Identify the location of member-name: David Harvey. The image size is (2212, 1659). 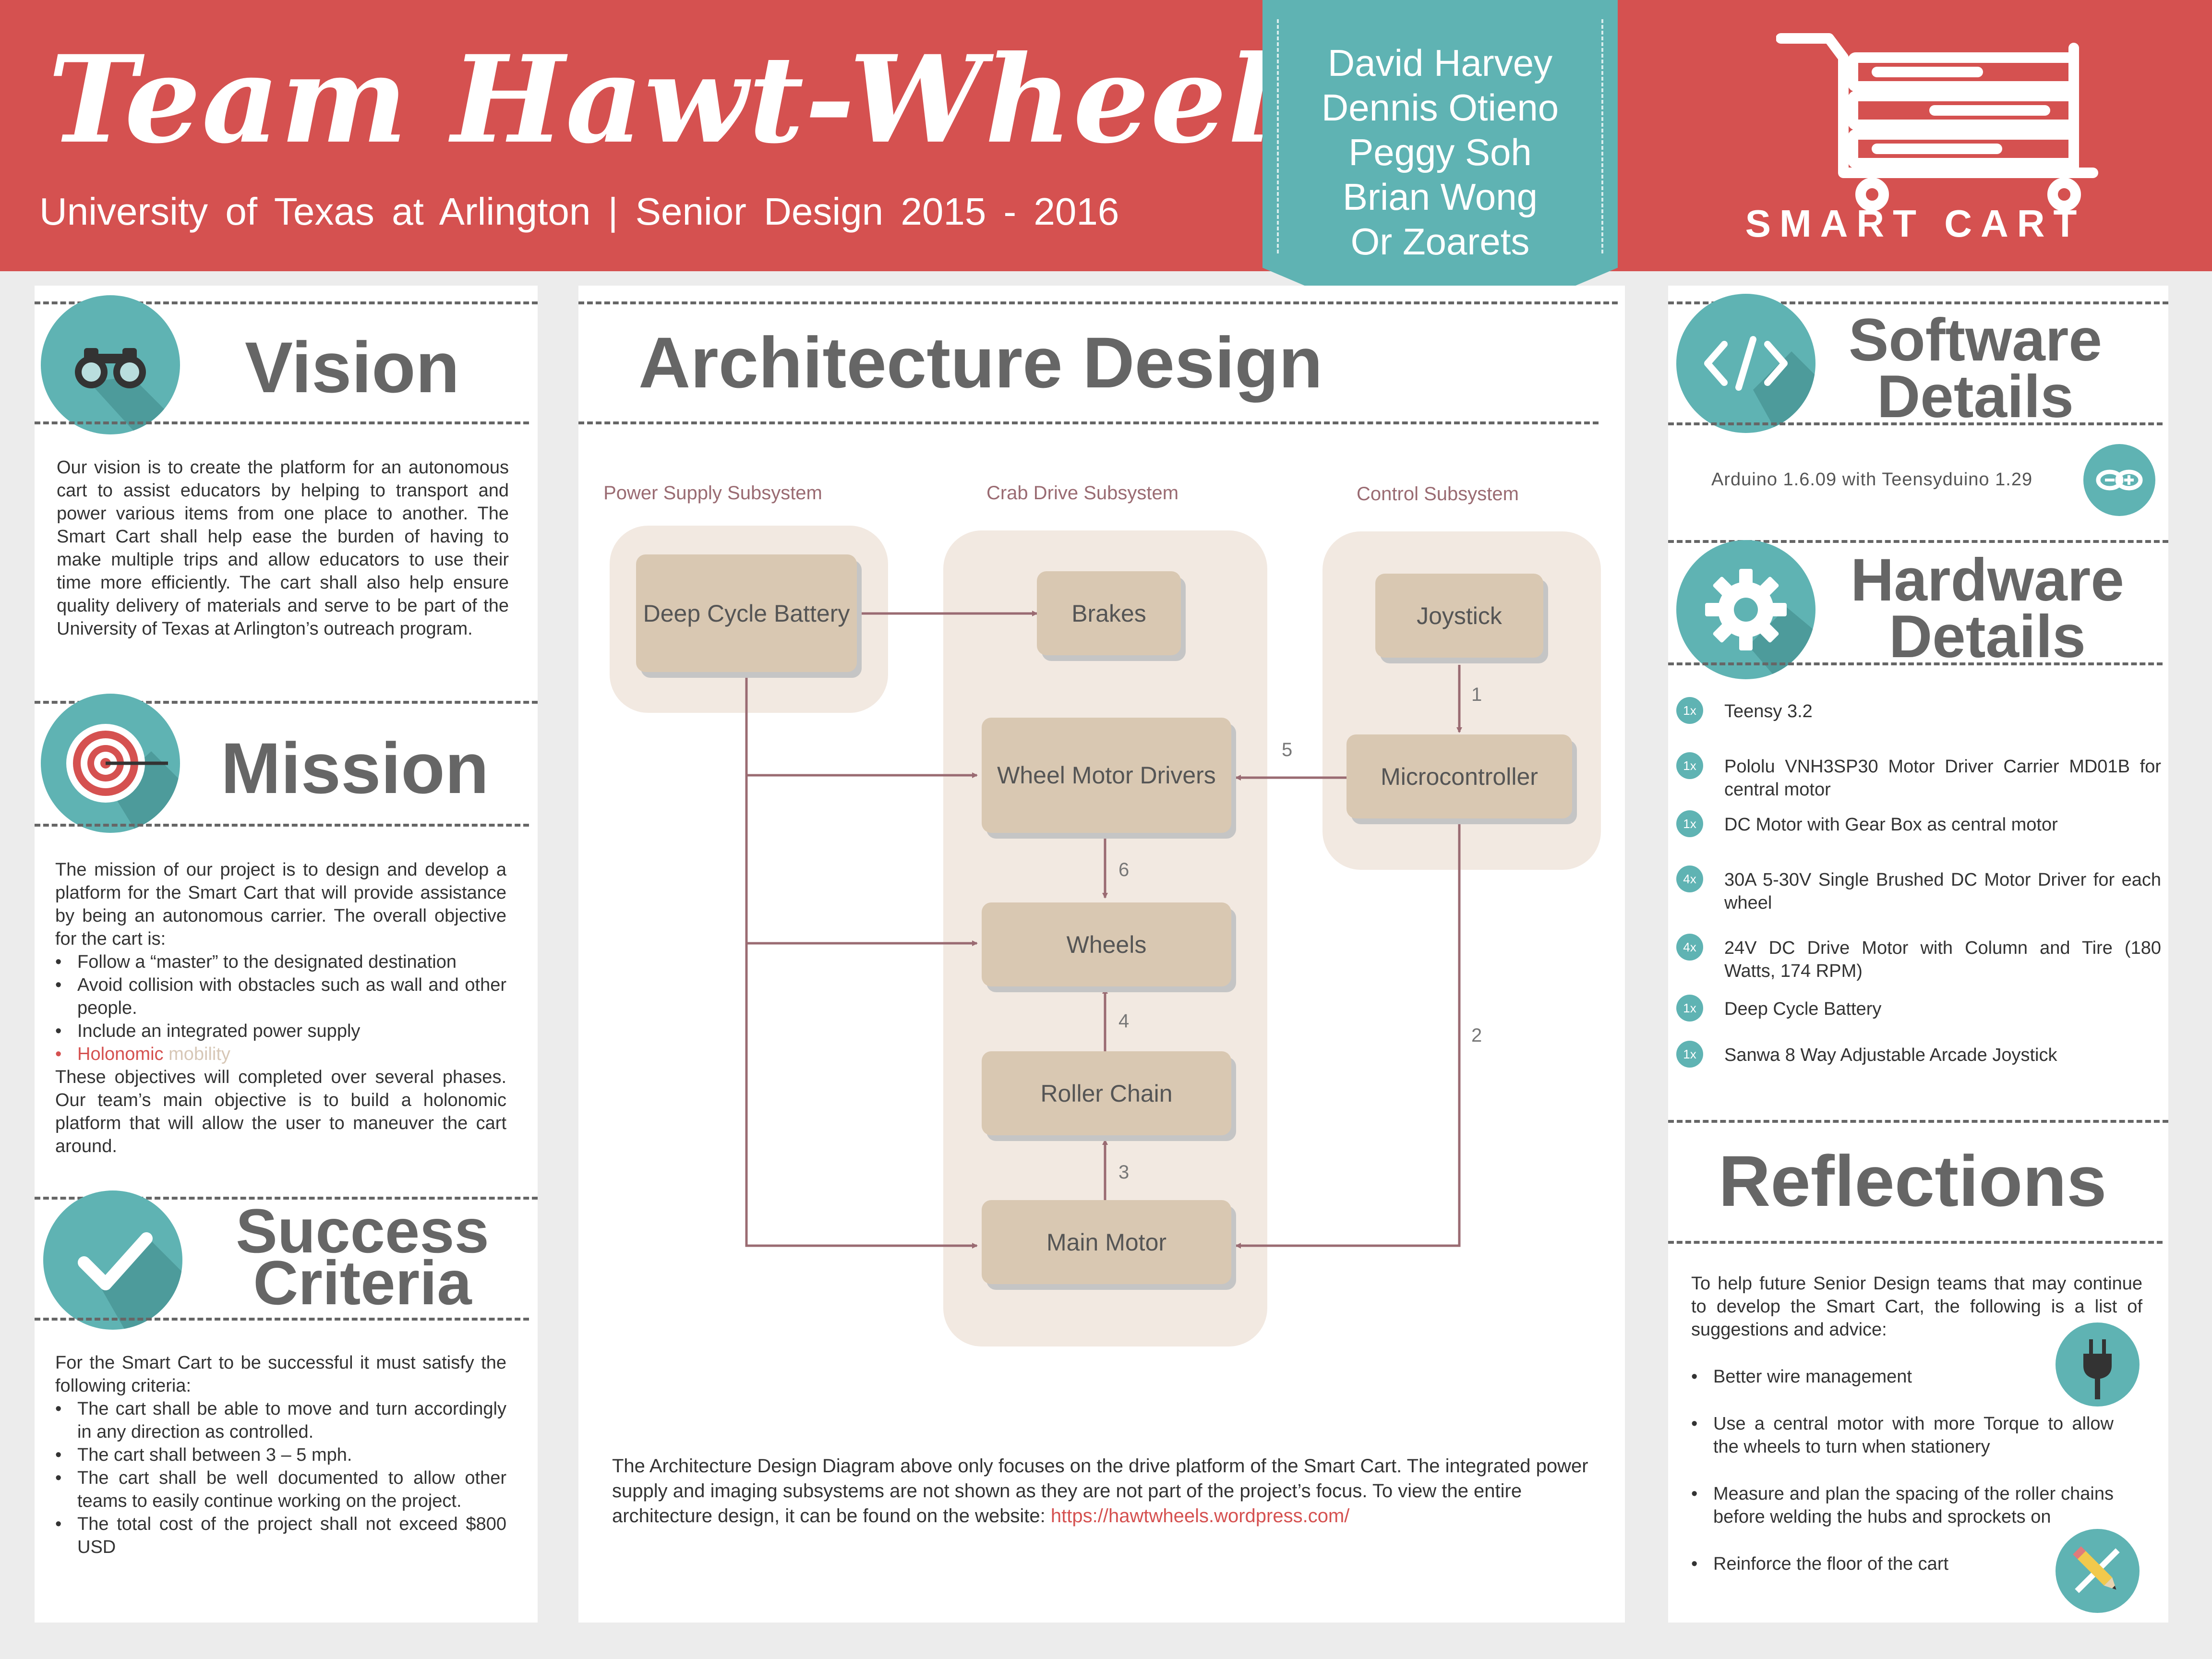
(1440, 63).